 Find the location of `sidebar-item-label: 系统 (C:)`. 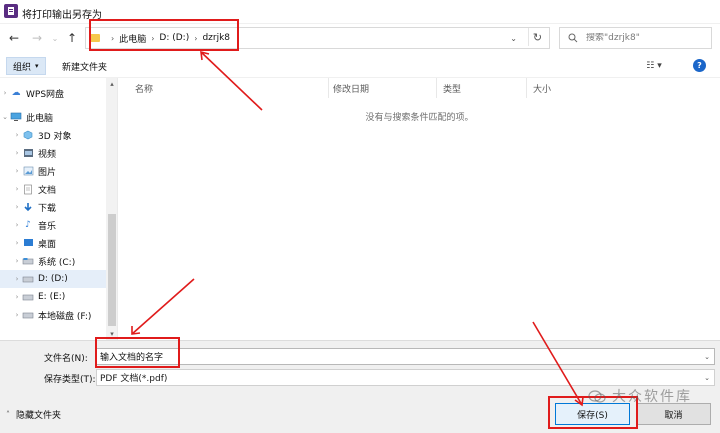

sidebar-item-label: 系统 (C:) is located at coordinates (57, 262).